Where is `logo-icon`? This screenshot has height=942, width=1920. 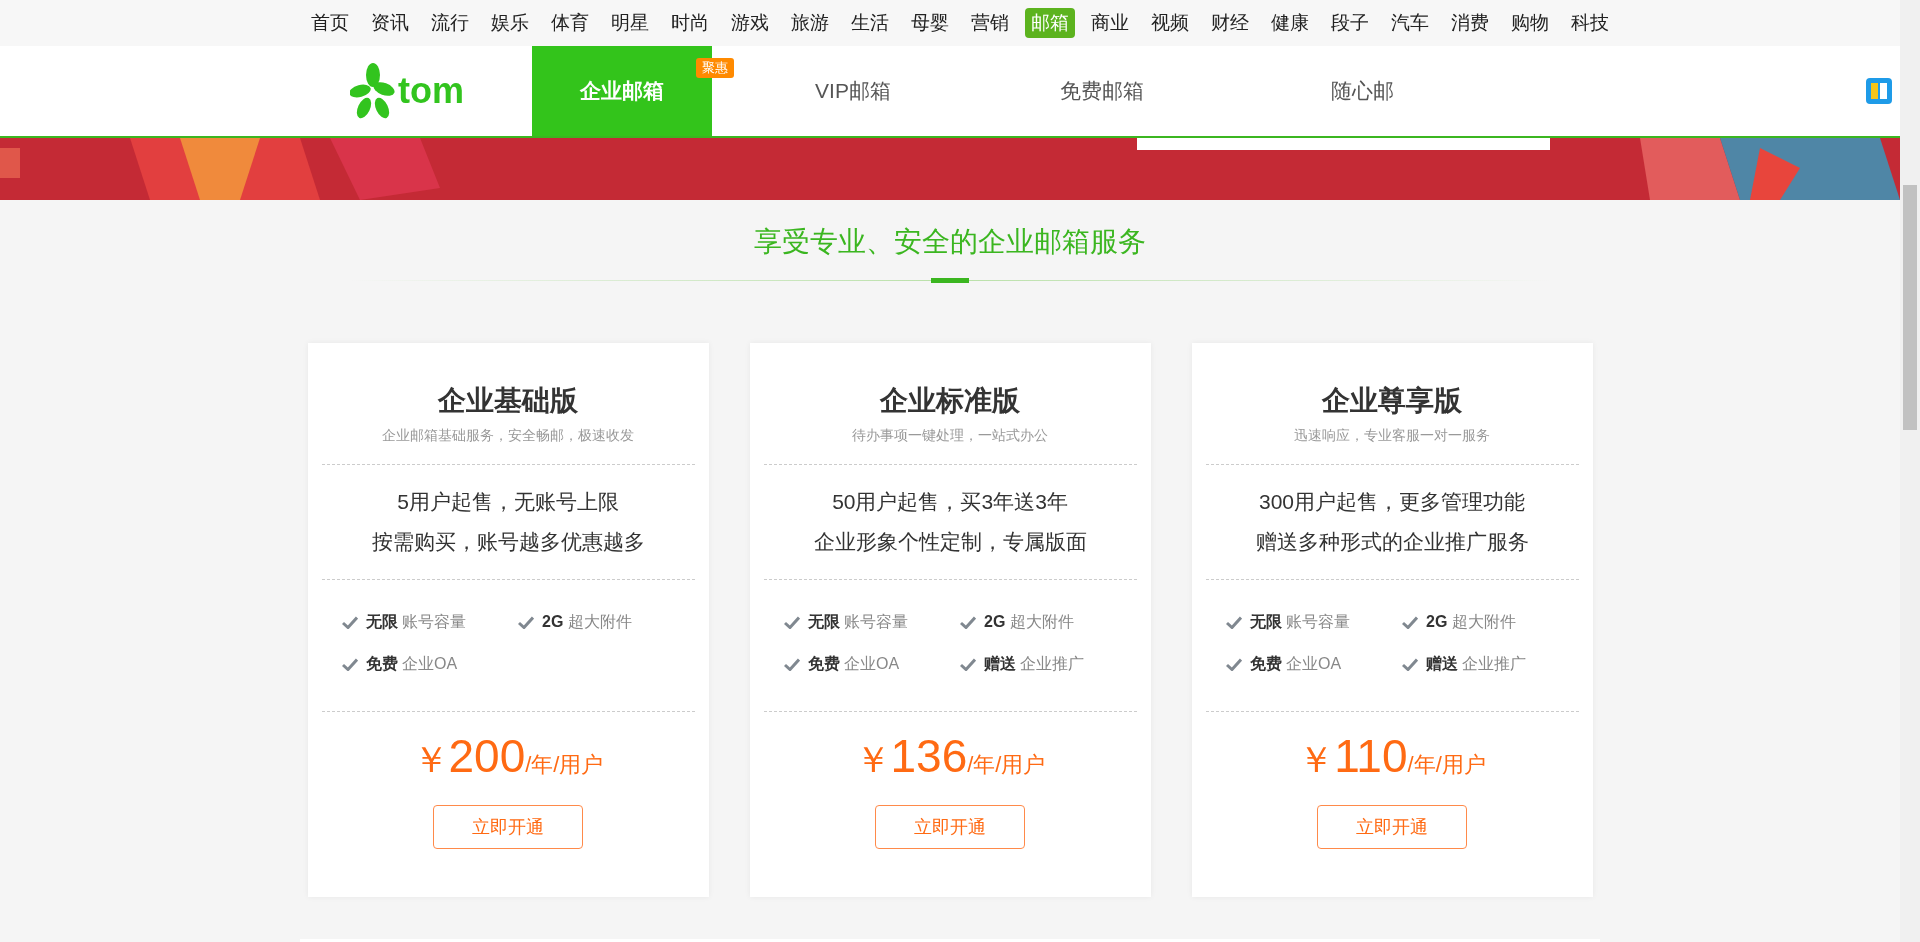 logo-icon is located at coordinates (373, 91).